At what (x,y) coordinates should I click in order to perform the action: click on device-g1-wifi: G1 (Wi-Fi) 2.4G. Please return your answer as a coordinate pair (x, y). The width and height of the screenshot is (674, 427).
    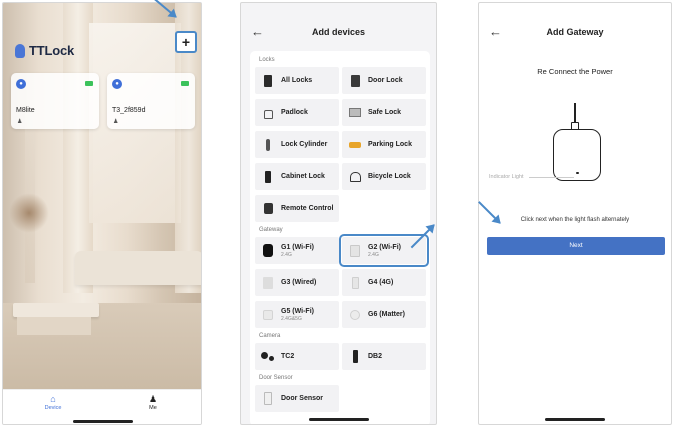
    Looking at the image, I should click on (297, 250).